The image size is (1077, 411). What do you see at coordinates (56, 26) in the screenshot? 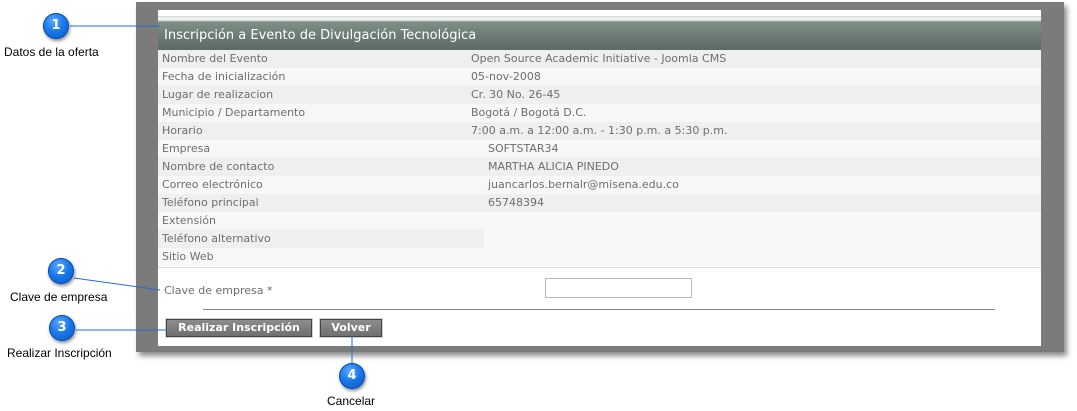
I see `callout-1-badge: 1` at bounding box center [56, 26].